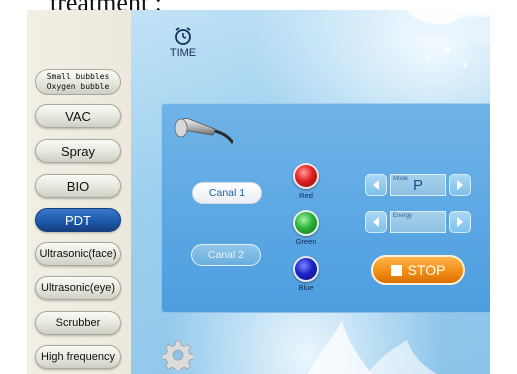 The height and width of the screenshot is (374, 517). I want to click on canal-1-button: Canal 1, so click(227, 193).